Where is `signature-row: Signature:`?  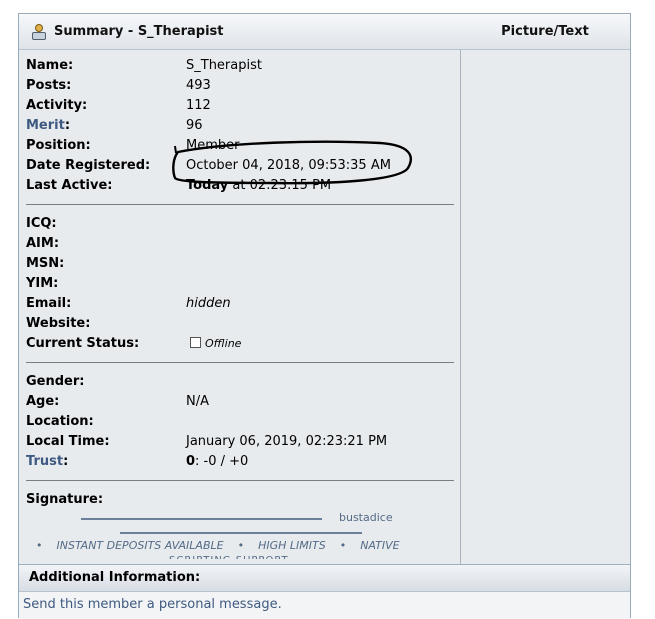
signature-row: Signature: is located at coordinates (240, 500).